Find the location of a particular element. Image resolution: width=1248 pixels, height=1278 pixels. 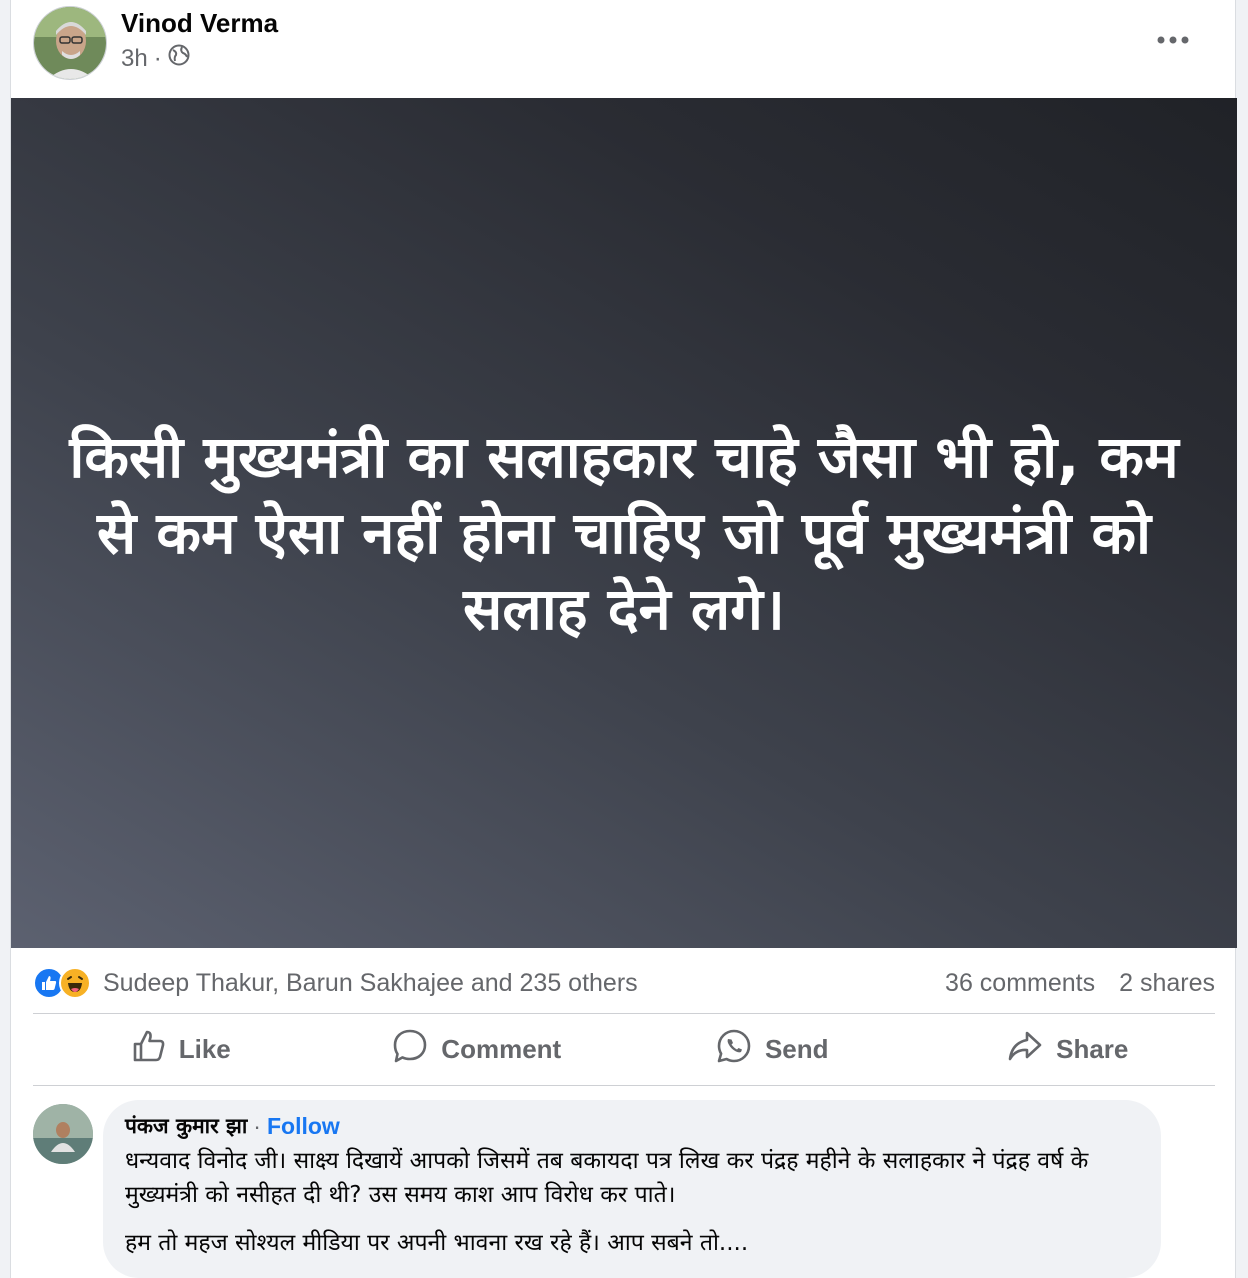

divider is located at coordinates (624, 1085).